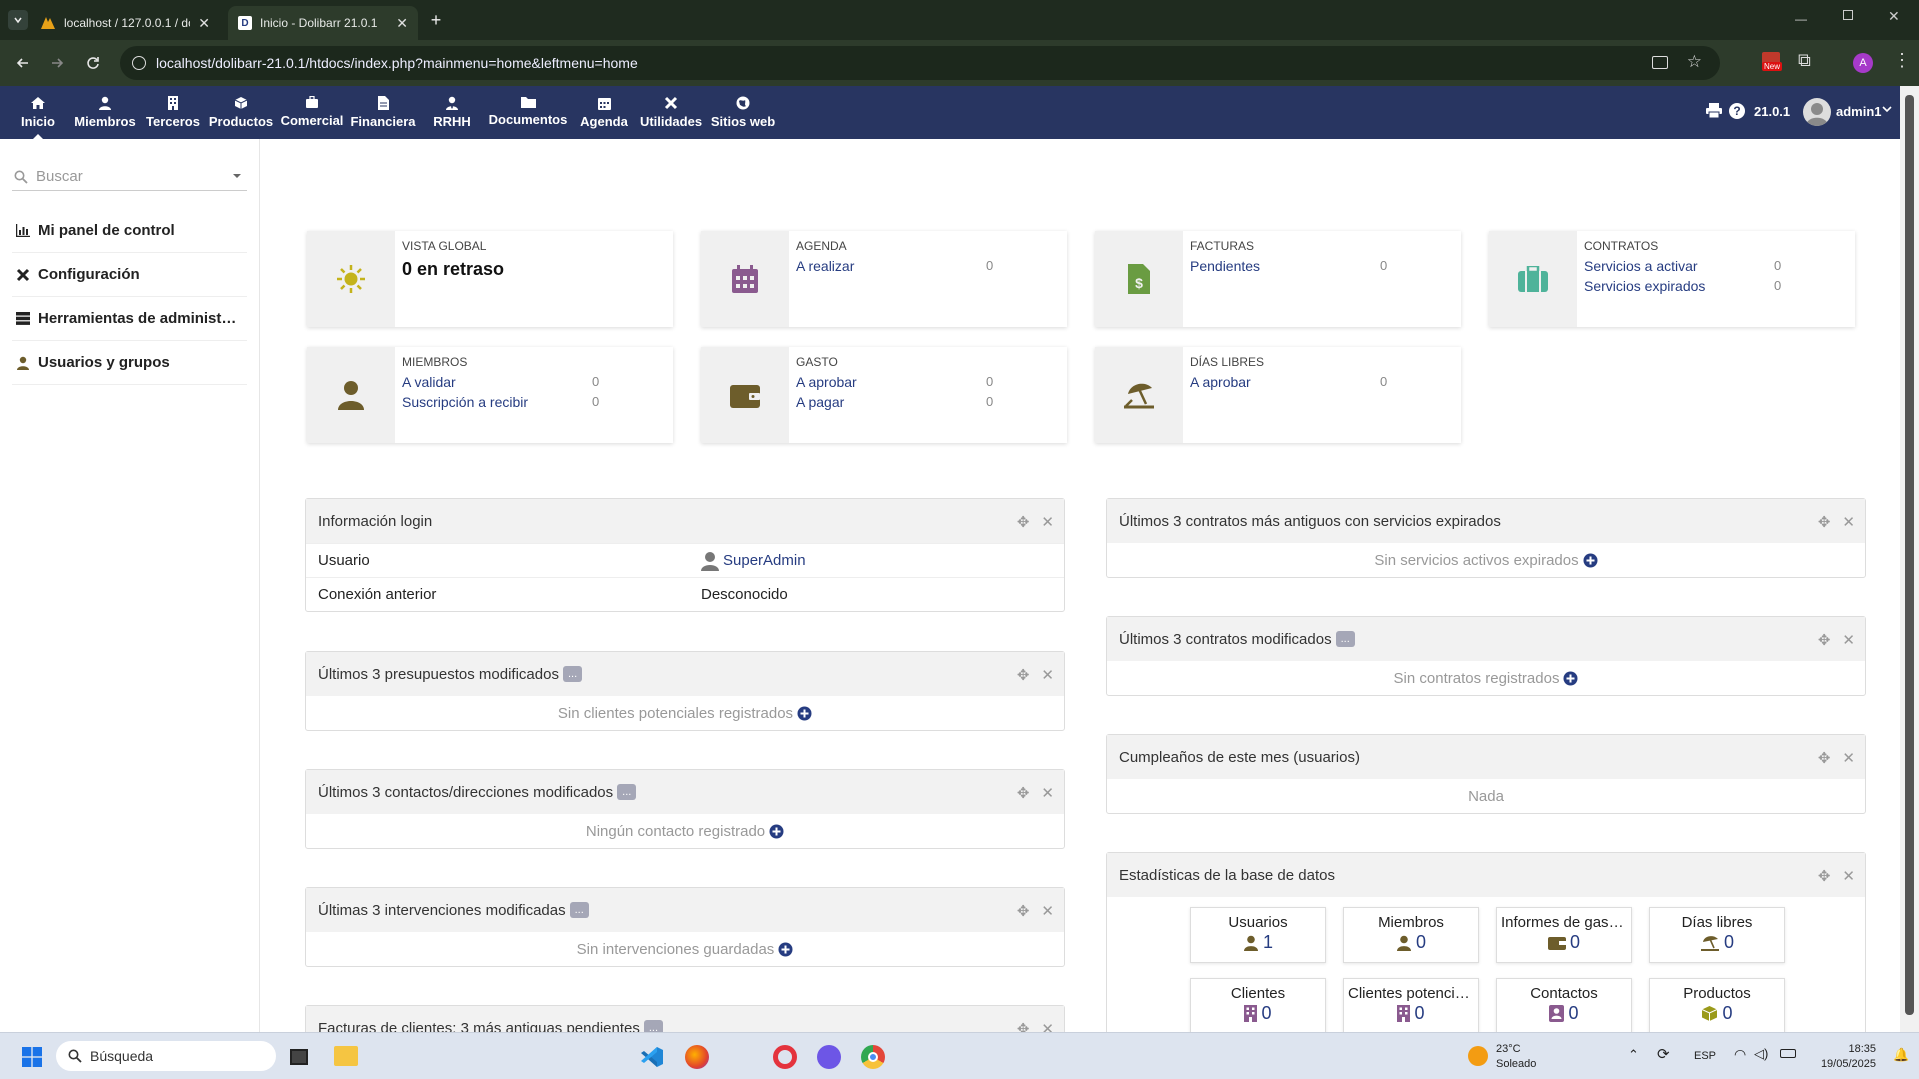 The width and height of the screenshot is (1919, 1079). What do you see at coordinates (139, 63) in the screenshot?
I see `site-info-icon` at bounding box center [139, 63].